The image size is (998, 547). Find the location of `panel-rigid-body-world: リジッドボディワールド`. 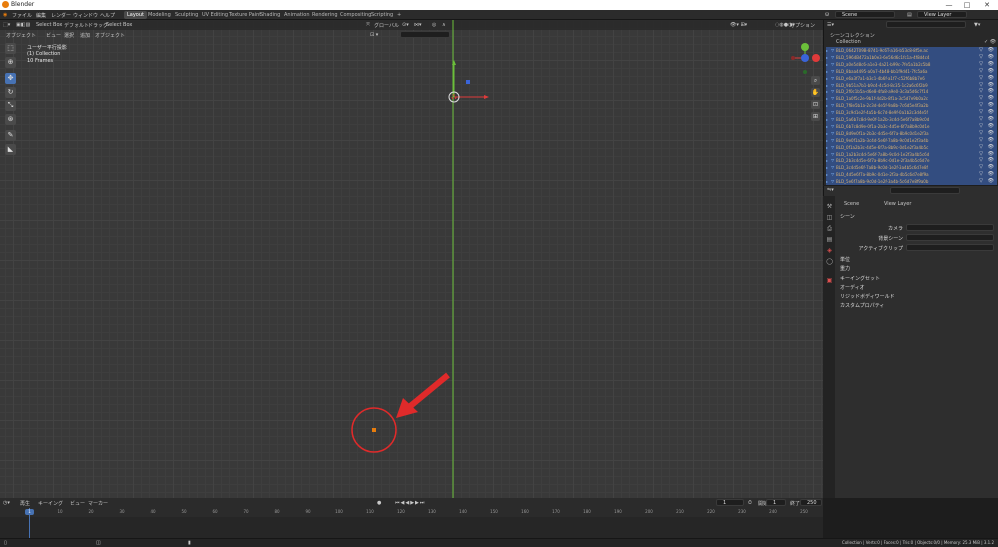

panel-rigid-body-world: リジッドボディワールド is located at coordinates (867, 296).